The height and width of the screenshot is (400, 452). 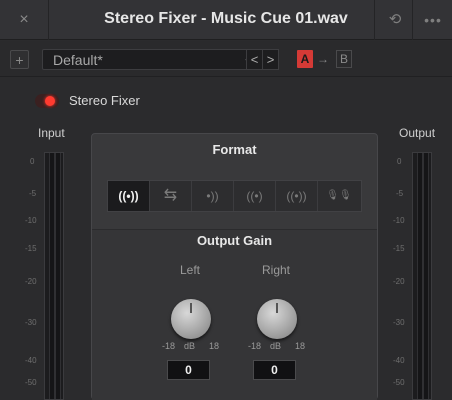 I want to click on format-selector: ((•)) ⇆ •)) ((•) ((•)) 🎙🎙, so click(x=234, y=196).